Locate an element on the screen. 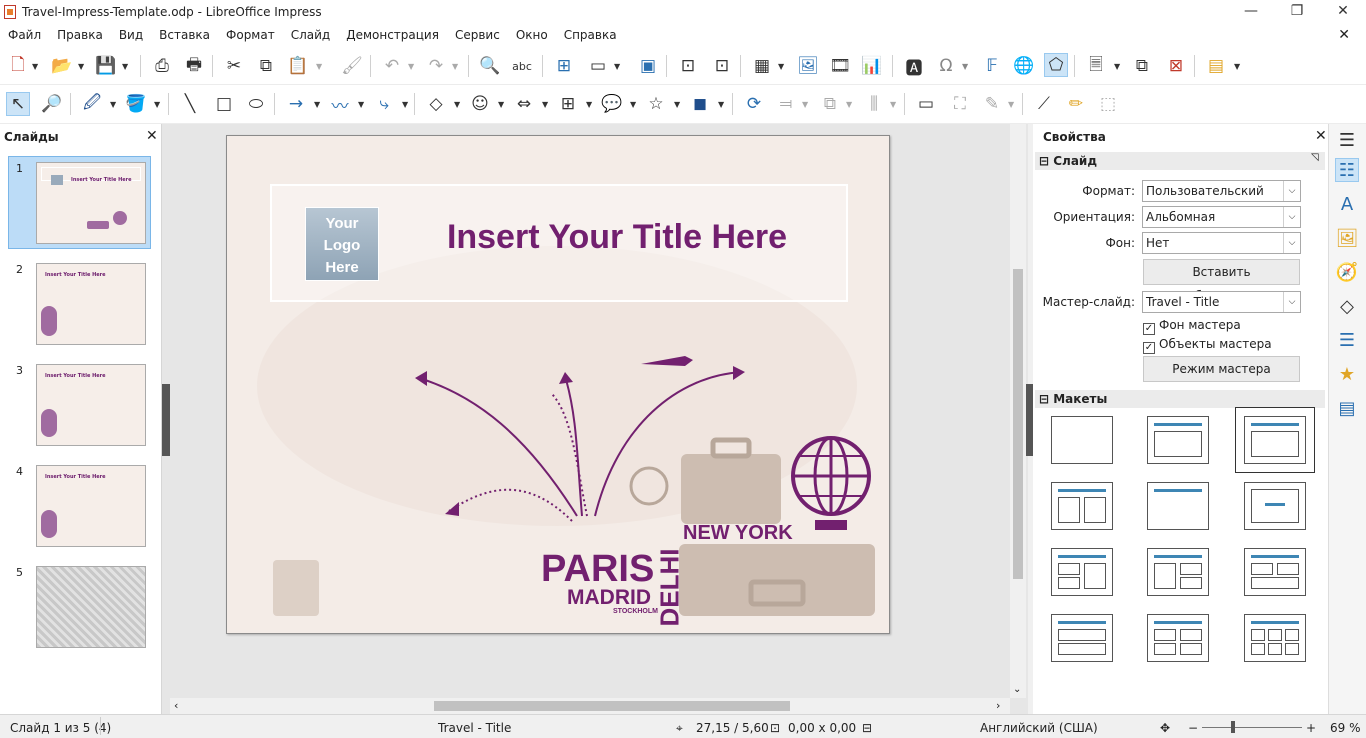  special-character-icon: Ω is located at coordinates (946, 66).